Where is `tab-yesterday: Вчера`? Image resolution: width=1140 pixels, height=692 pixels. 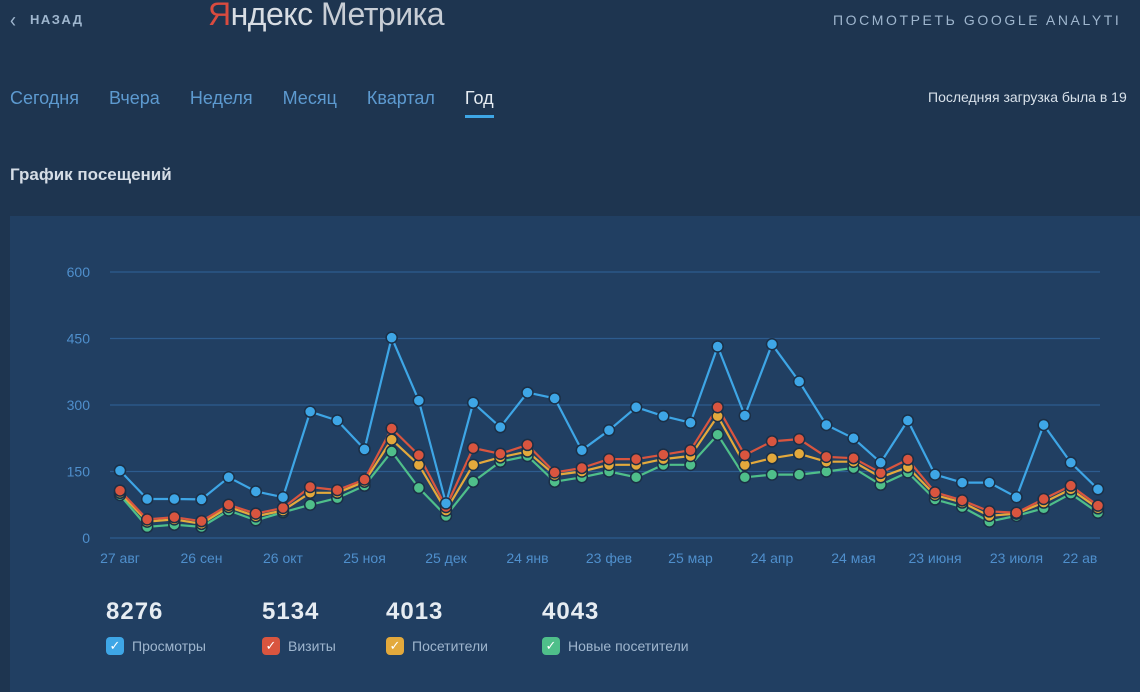 tab-yesterday: Вчера is located at coordinates (134, 103).